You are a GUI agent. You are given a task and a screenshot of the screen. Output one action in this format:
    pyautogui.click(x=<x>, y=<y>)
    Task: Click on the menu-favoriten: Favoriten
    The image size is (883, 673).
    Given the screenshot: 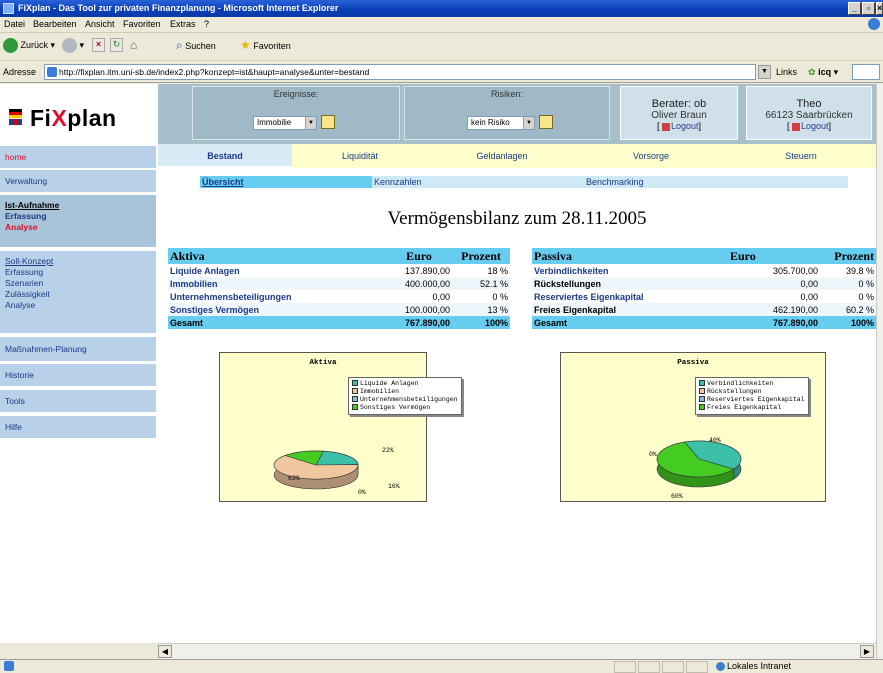 What is the action you would take?
    pyautogui.click(x=142, y=24)
    